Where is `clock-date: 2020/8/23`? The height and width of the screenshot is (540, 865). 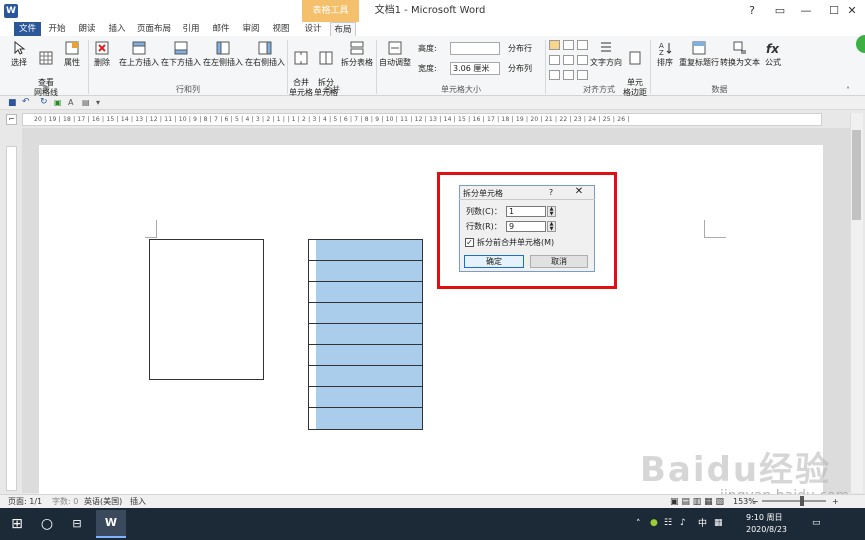
clock-date: 2020/8/23 is located at coordinates (766, 530).